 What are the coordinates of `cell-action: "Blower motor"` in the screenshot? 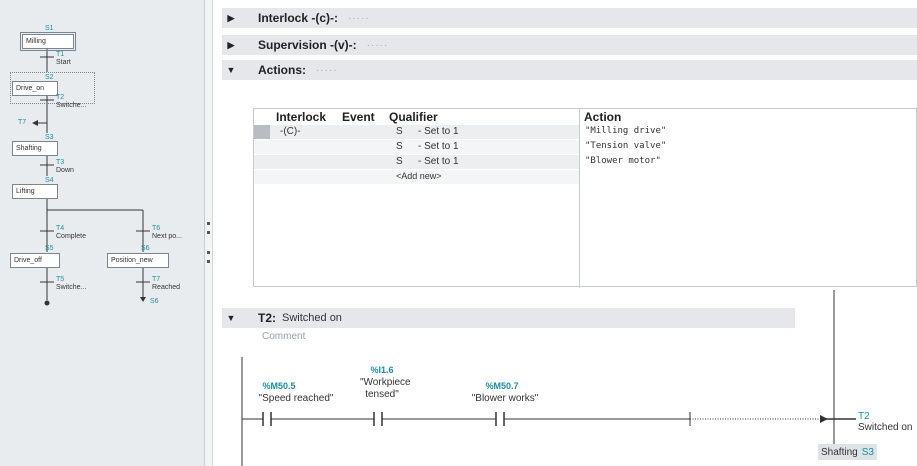 It's located at (623, 161).